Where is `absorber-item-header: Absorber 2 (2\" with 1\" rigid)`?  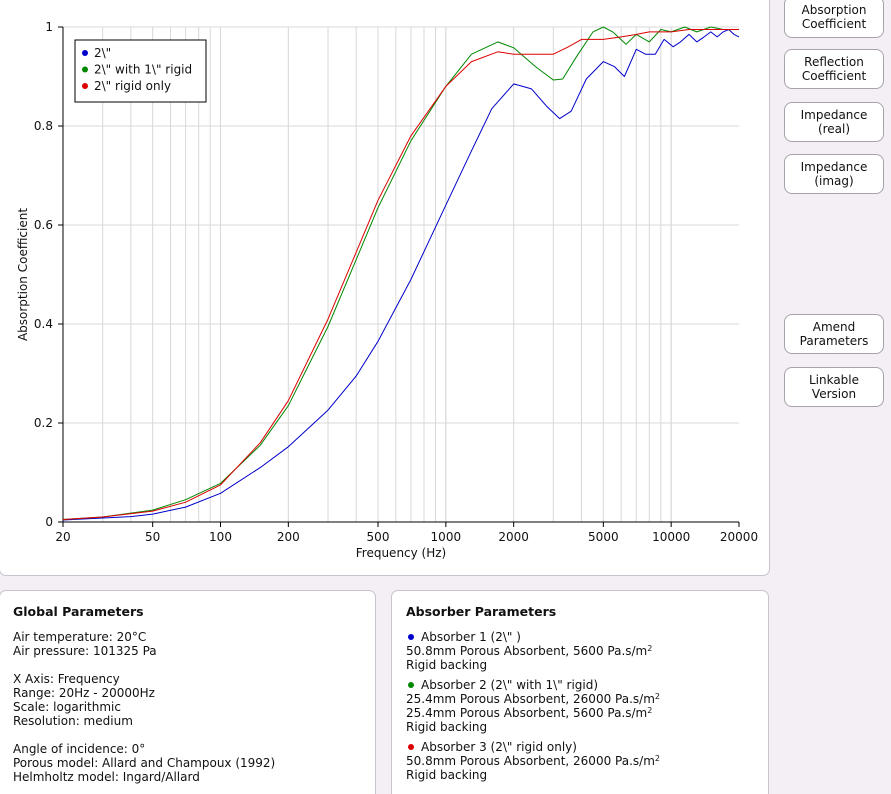 absorber-item-header: Absorber 2 (2\" with 1\" rigid) is located at coordinates (580, 685).